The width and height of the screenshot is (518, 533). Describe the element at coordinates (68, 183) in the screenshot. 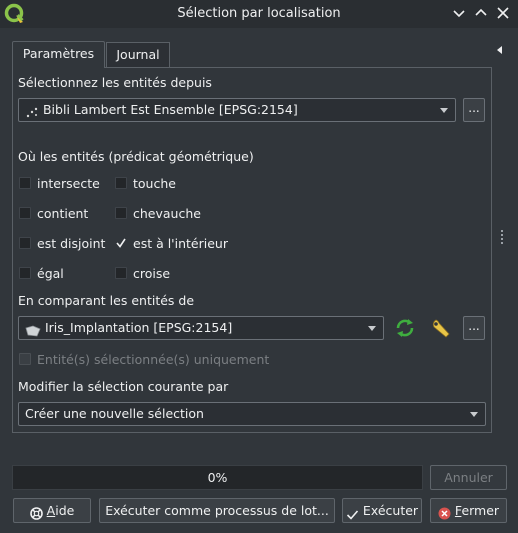

I see `intersecte-label: intersecte` at that location.